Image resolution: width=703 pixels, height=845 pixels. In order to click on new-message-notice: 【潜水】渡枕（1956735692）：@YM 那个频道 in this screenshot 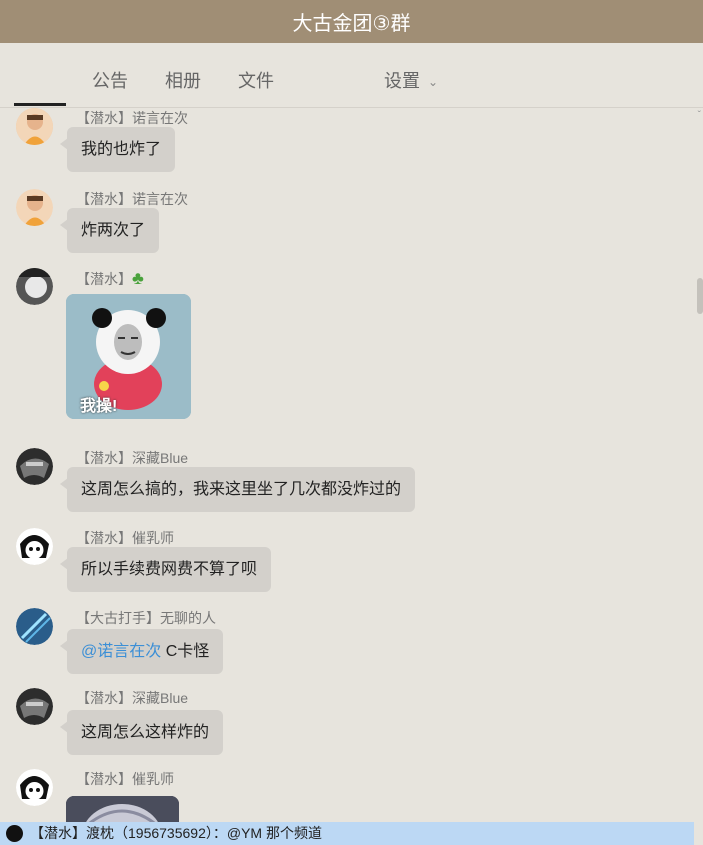, I will do `click(347, 833)`.